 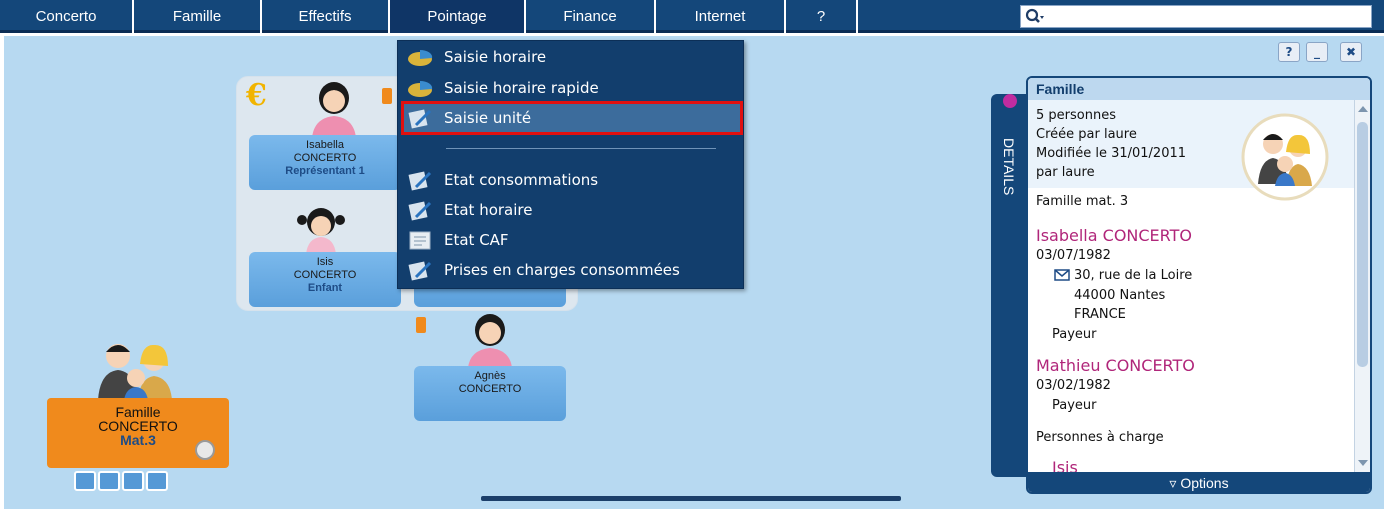 I want to click on menu-item-label: Saisie unité, so click(x=488, y=118).